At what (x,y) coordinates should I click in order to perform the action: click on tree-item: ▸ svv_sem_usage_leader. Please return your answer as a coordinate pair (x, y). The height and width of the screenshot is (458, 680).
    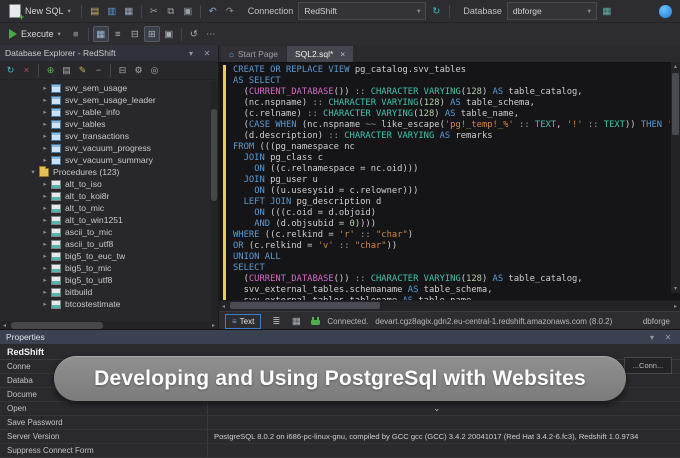
    Looking at the image, I should click on (109, 100).